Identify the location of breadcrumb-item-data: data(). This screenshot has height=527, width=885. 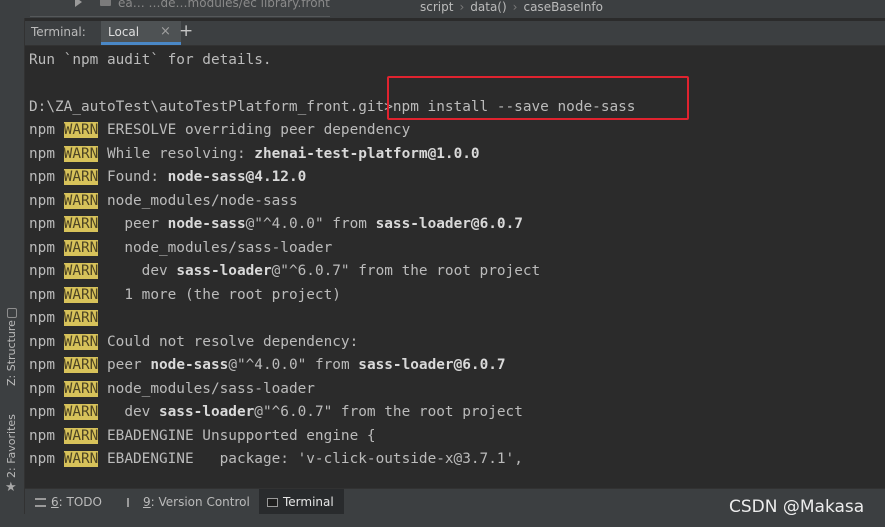
(488, 7).